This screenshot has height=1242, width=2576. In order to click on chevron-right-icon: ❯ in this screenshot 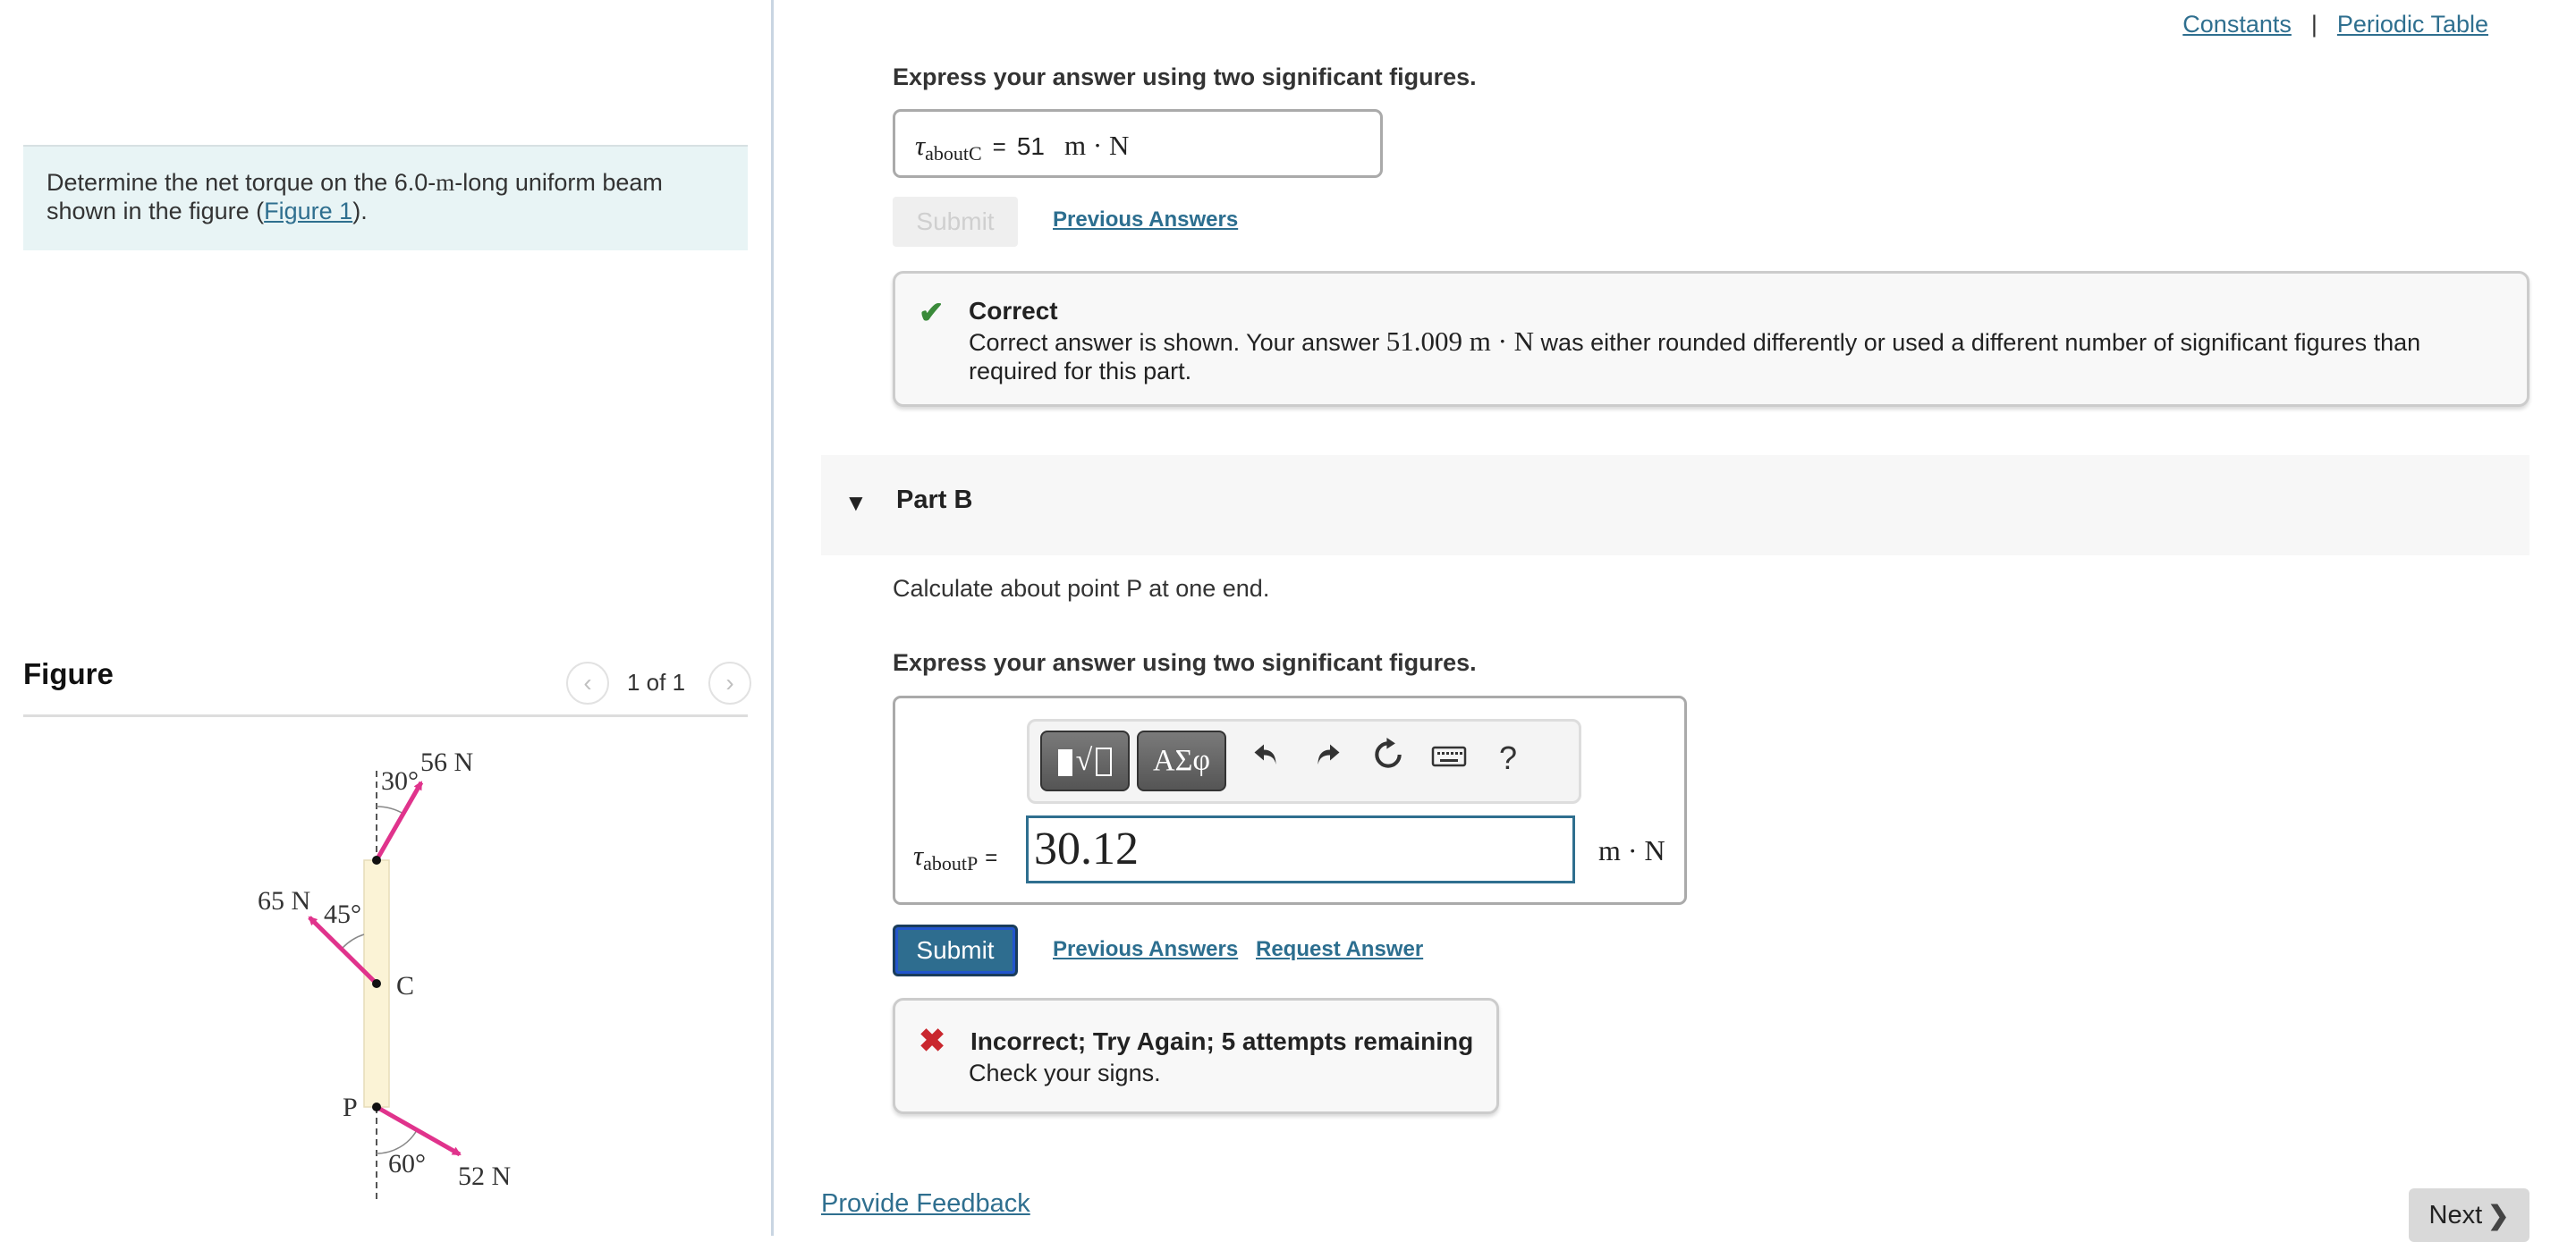, I will do `click(2498, 1216)`.